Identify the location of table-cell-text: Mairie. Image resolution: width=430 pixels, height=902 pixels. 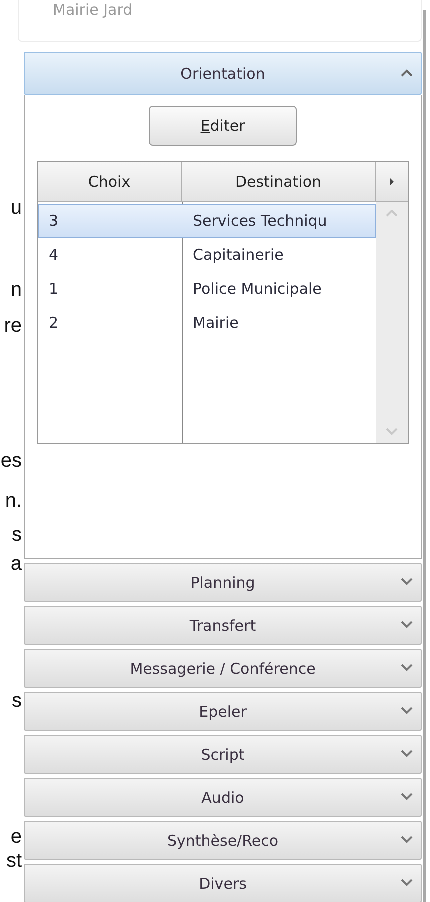
(216, 323).